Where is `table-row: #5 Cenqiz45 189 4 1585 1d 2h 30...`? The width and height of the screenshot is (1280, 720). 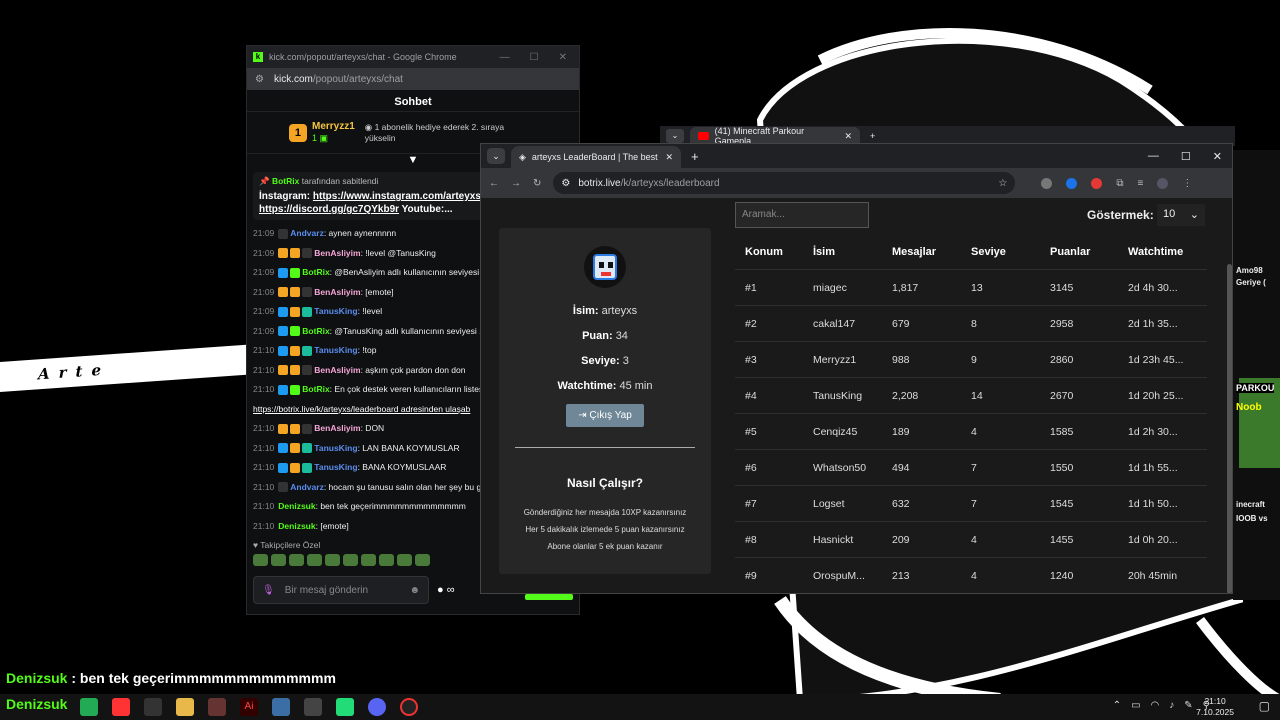 table-row: #5 Cenqiz45 189 4 1585 1d 2h 30... is located at coordinates (971, 432).